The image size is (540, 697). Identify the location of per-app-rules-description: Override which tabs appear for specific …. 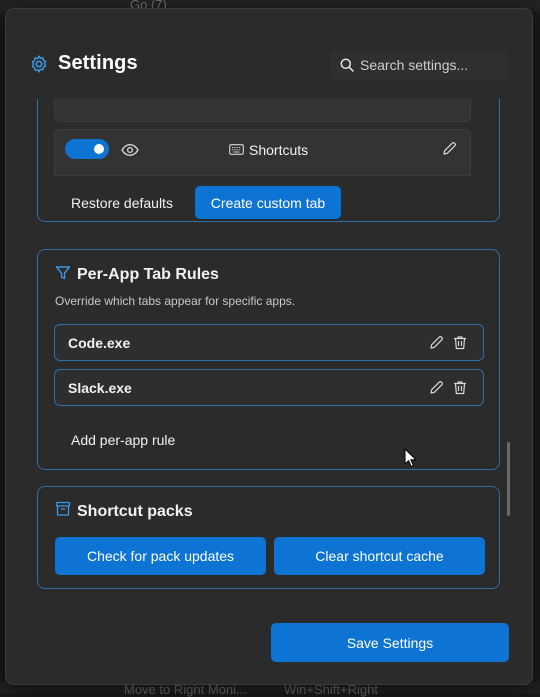
(175, 301).